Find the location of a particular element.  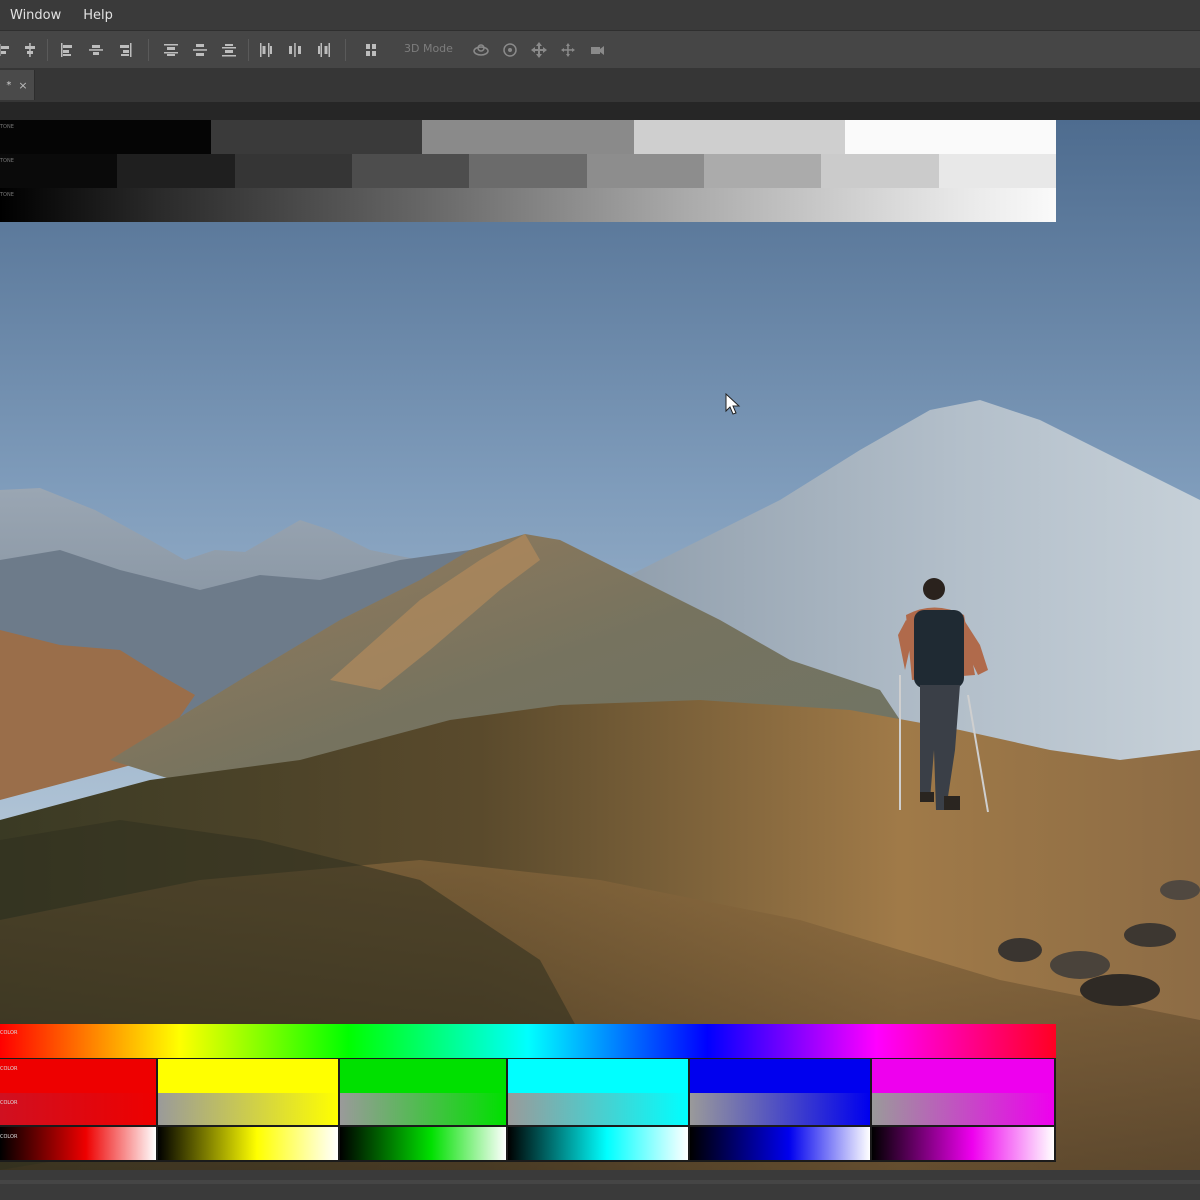

mouse-cursor-icon is located at coordinates (733, 404).